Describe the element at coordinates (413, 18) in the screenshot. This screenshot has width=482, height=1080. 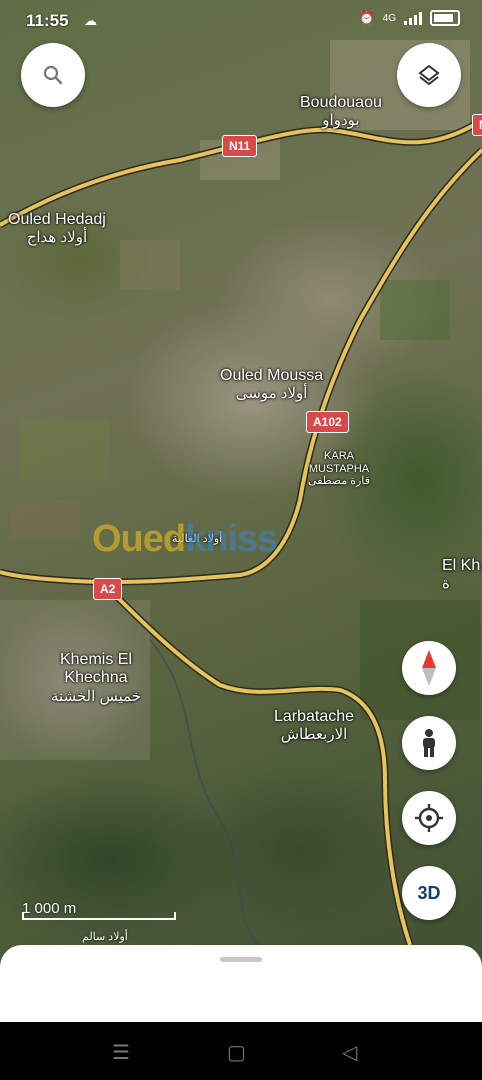
I see `signal-icon` at that location.